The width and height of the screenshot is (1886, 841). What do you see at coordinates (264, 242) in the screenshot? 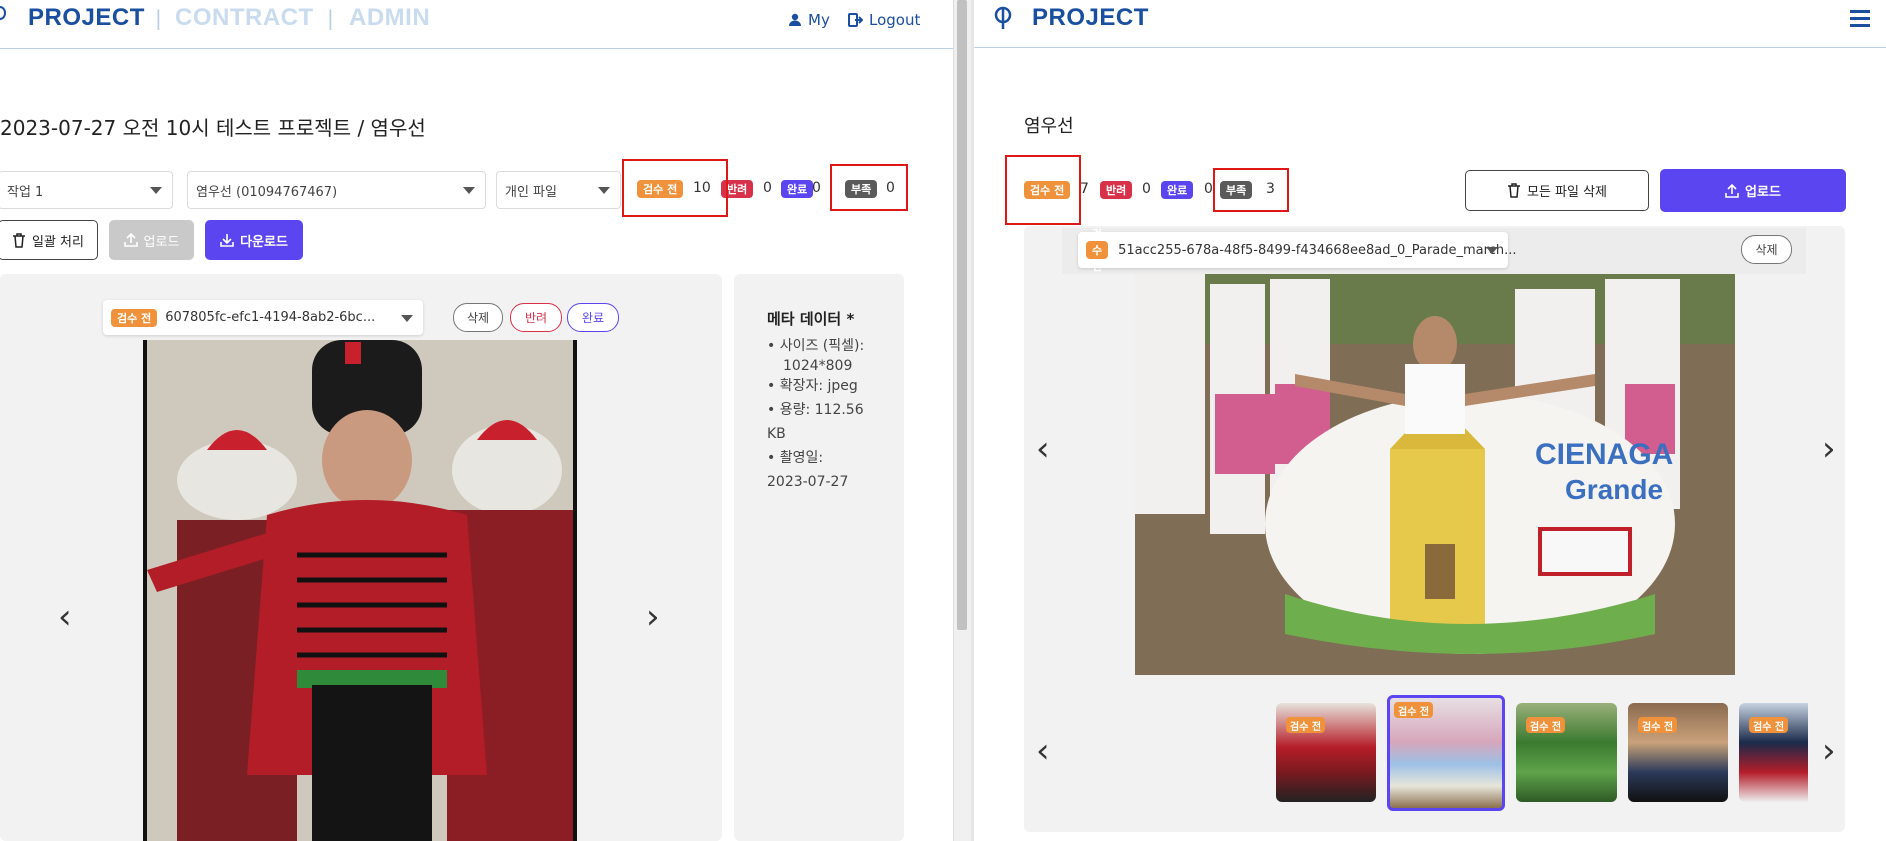
I see `download-label: 다운로드` at bounding box center [264, 242].